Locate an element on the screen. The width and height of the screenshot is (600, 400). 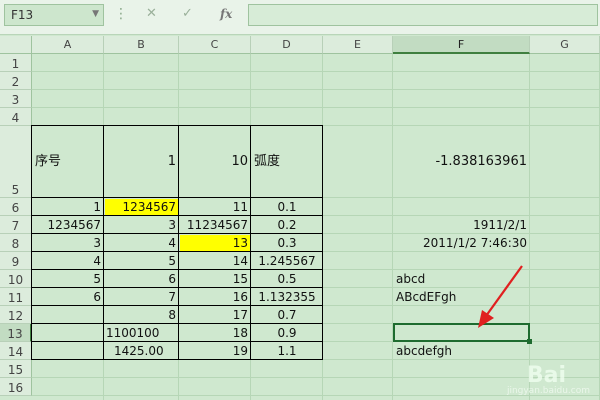
cell-b12: 8 is located at coordinates (141, 315).